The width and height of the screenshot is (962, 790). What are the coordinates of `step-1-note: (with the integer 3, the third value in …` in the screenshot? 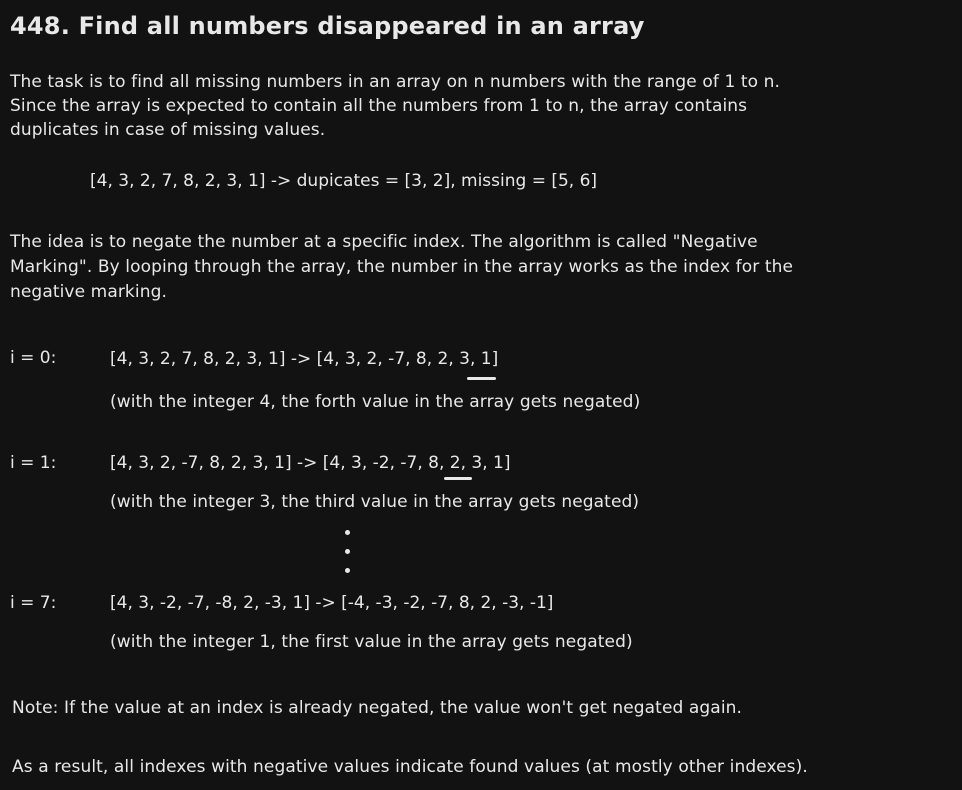 It's located at (375, 502).